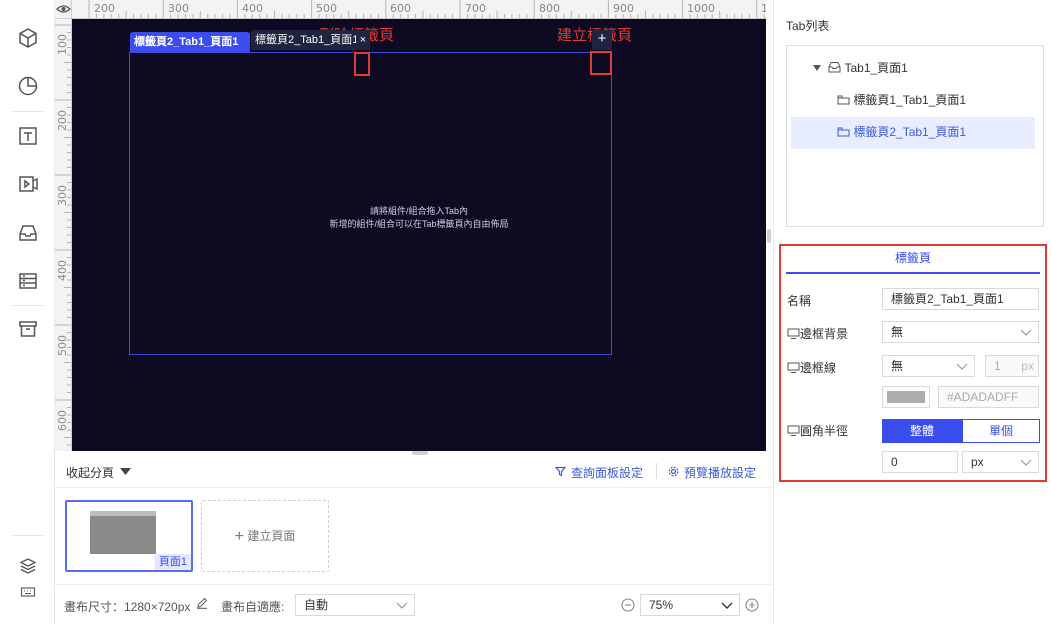  I want to click on props-header: 標籤頁, so click(912, 258).